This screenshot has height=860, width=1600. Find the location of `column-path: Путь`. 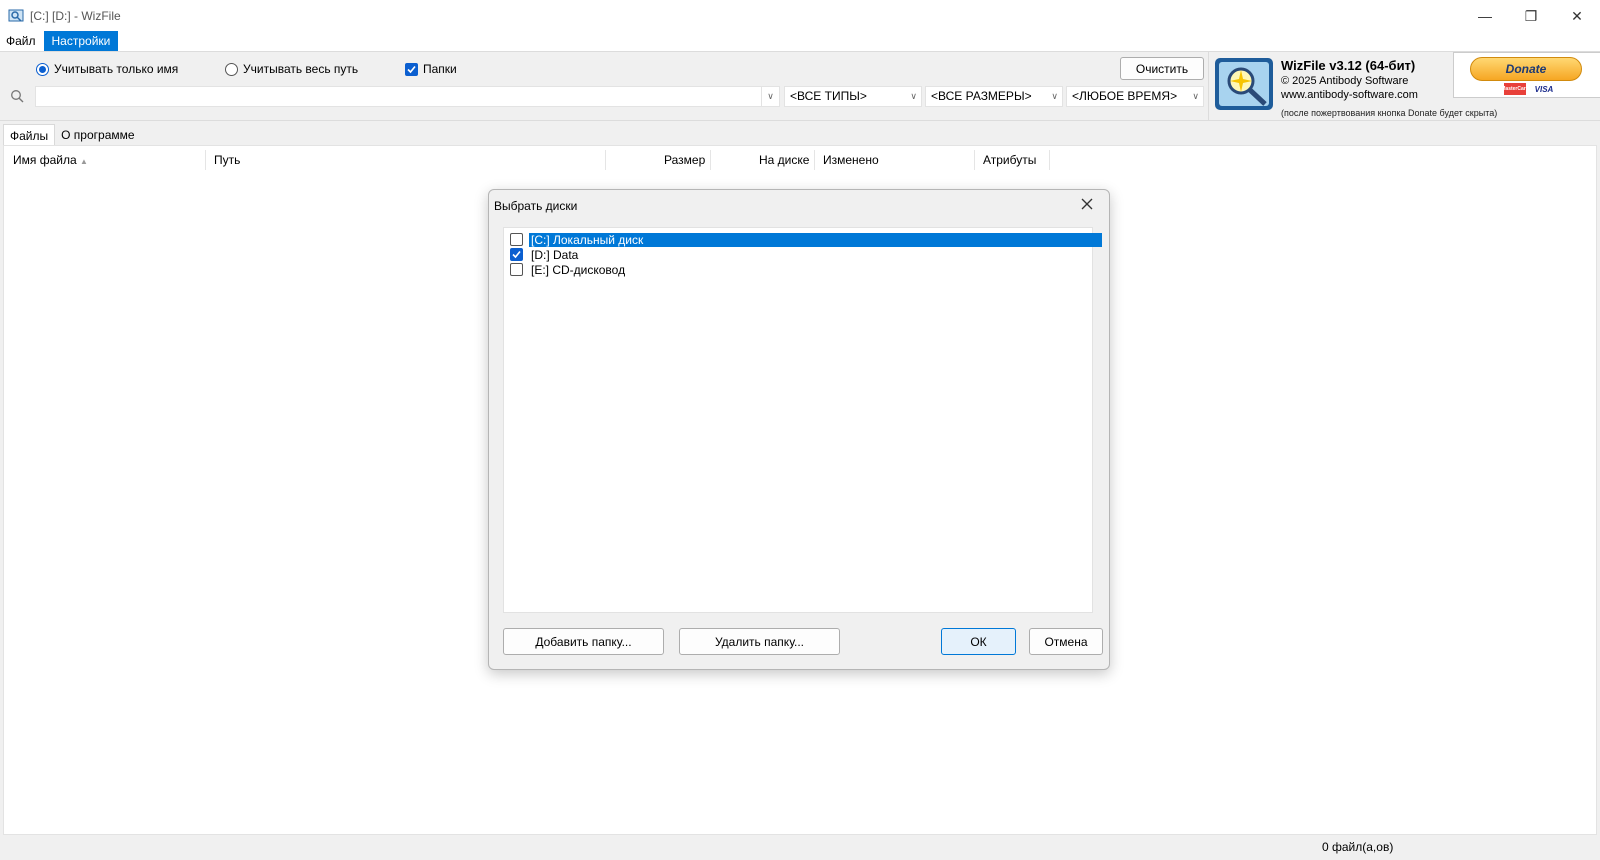

column-path: Путь is located at coordinates (227, 160).